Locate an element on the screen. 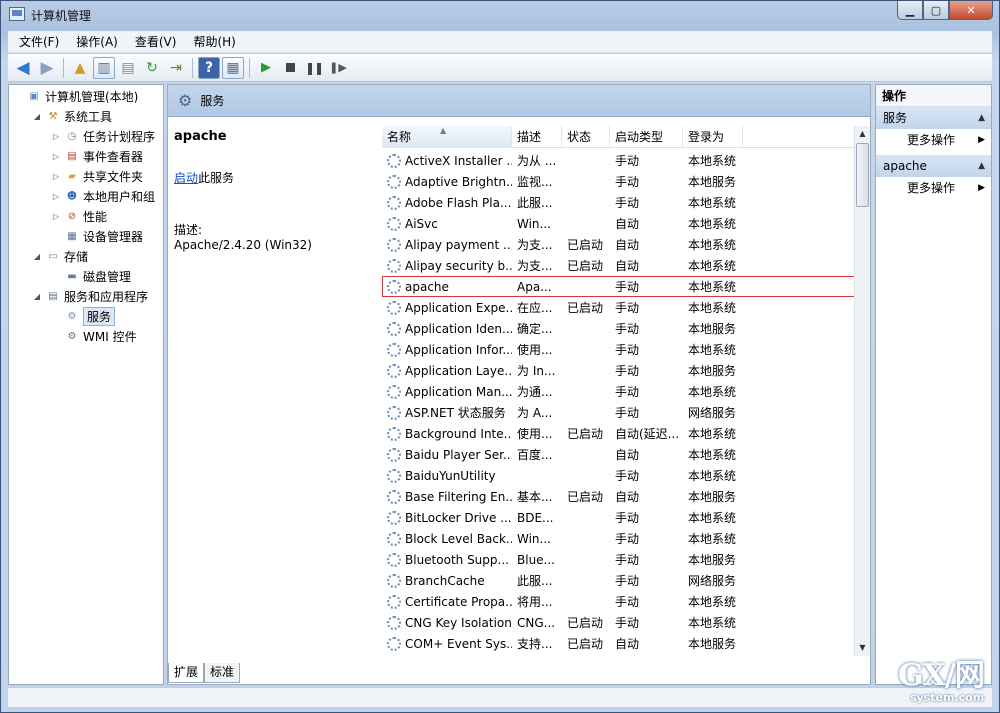 The width and height of the screenshot is (1000, 713). minimize-button: ▁ is located at coordinates (910, 10).